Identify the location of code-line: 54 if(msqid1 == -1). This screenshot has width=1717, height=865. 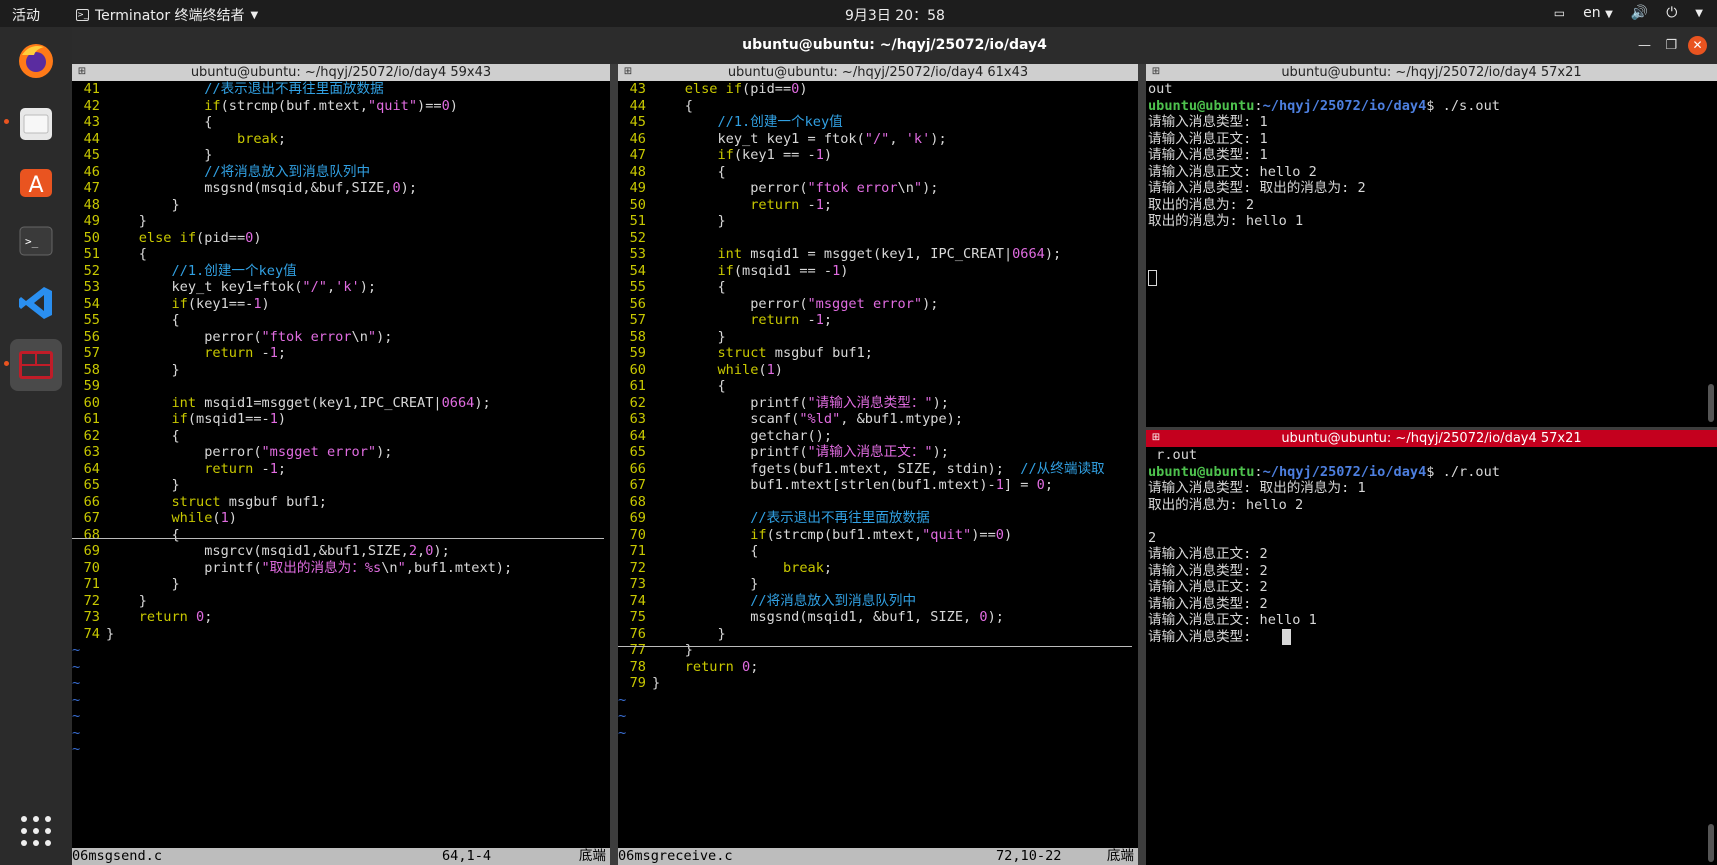
(861, 271).